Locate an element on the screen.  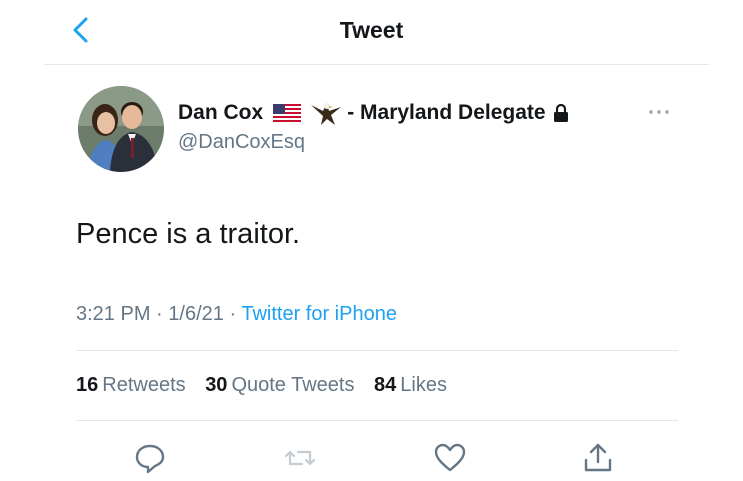
retweets-stat: 16 Retweets is located at coordinates (131, 385).